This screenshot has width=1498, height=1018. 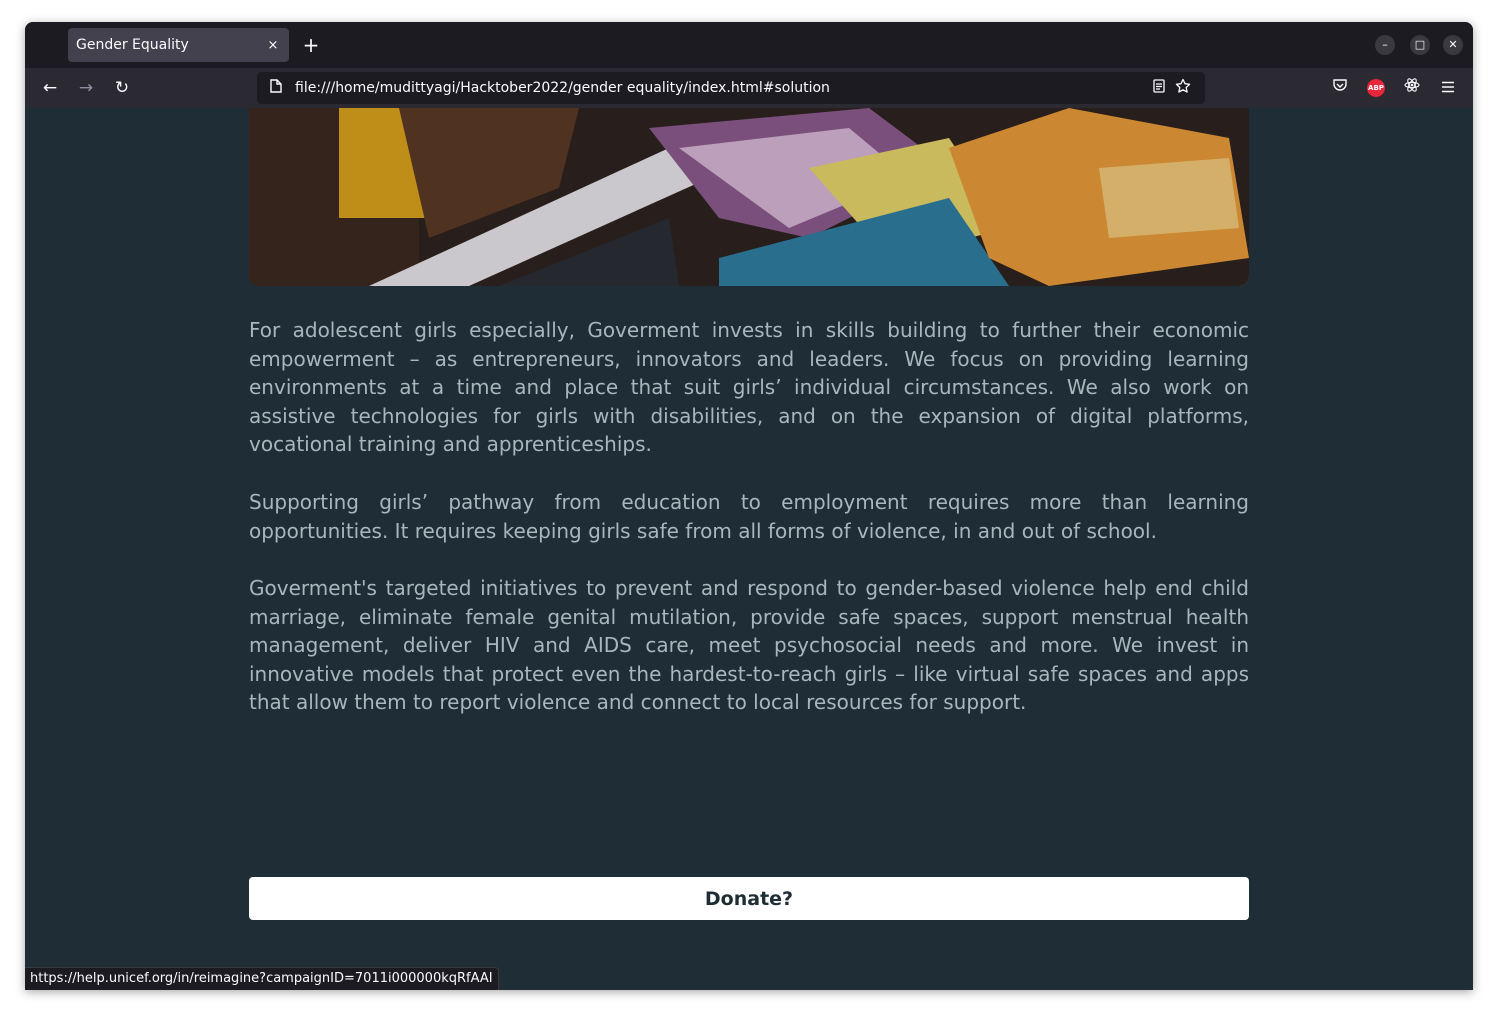 What do you see at coordinates (1453, 45) in the screenshot?
I see `close-window-button: ✕` at bounding box center [1453, 45].